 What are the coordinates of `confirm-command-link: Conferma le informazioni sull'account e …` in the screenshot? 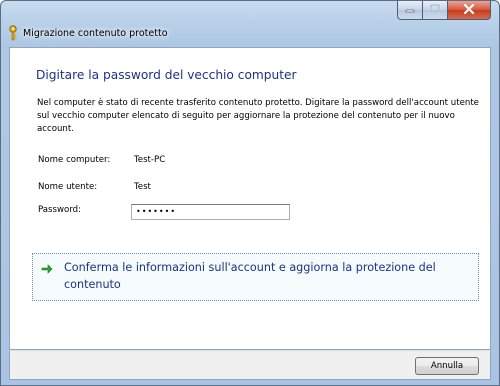 It's located at (255, 277).